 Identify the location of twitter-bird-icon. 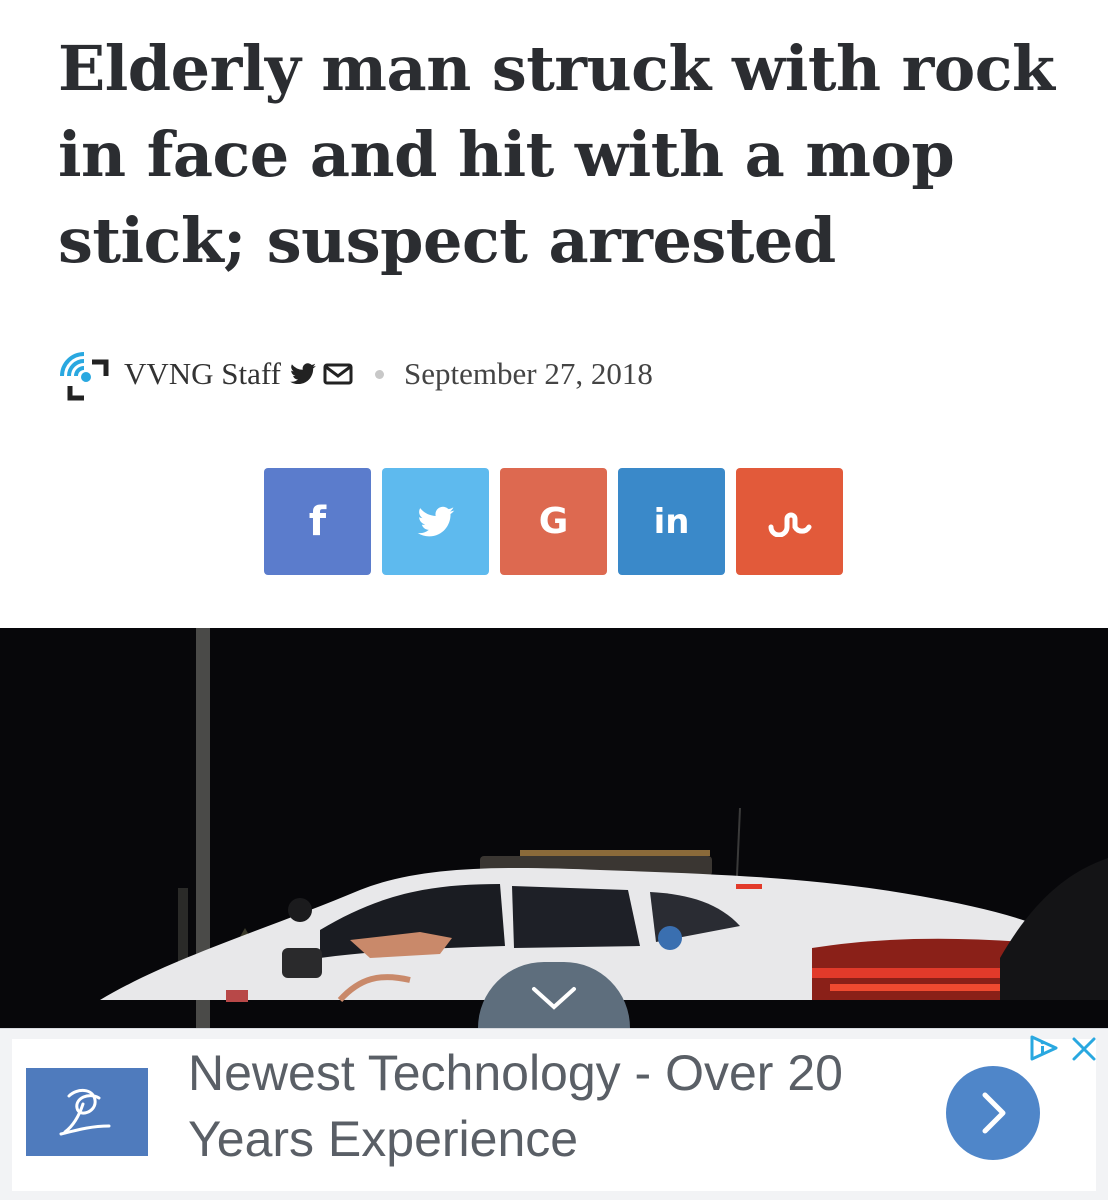
(435, 521).